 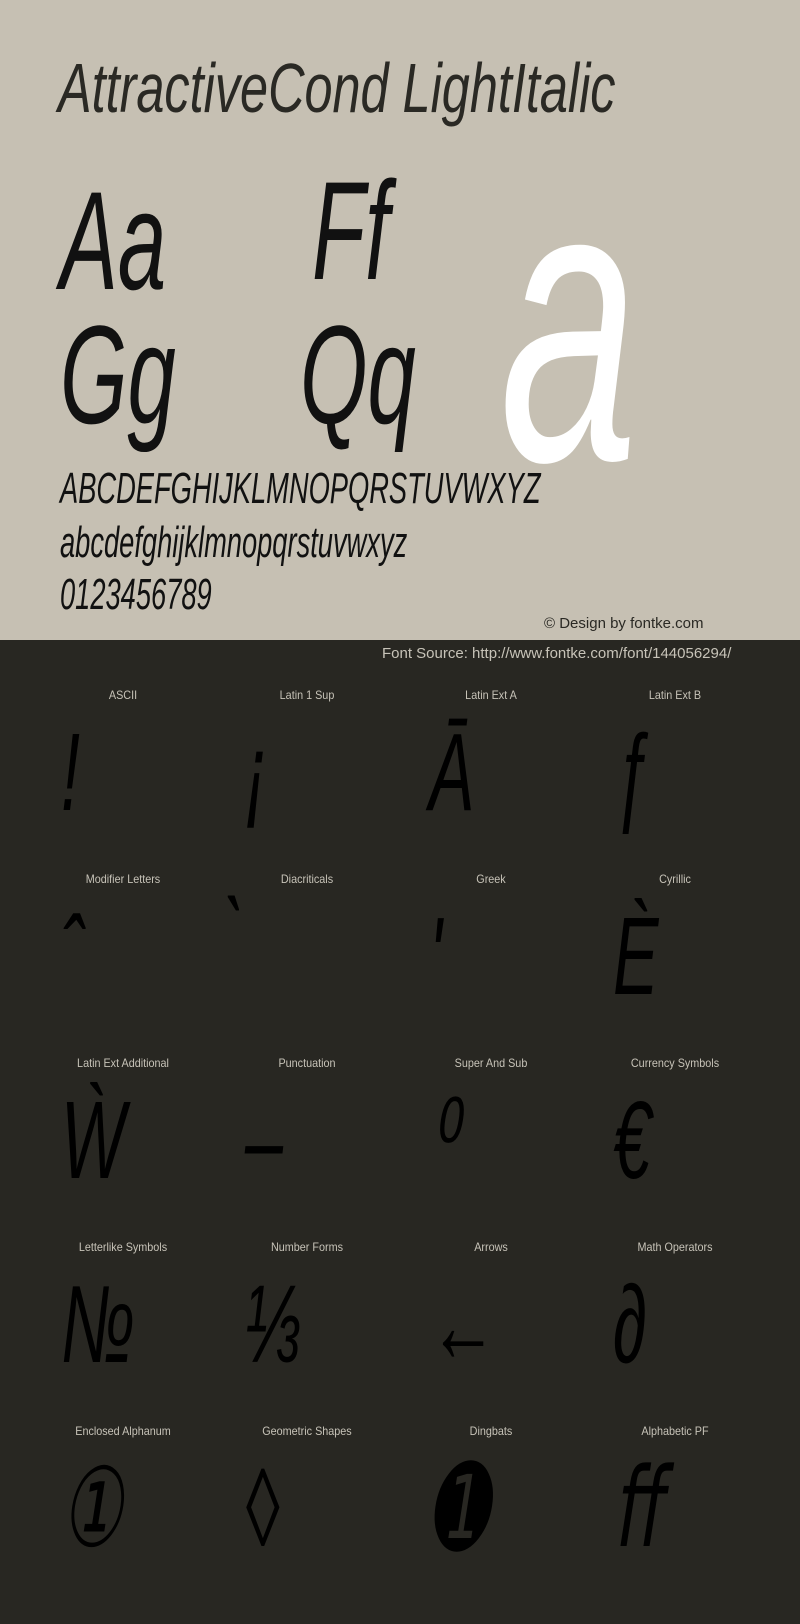 I want to click on unicode-block-cell: Greek ʹ, so click(x=491, y=956).